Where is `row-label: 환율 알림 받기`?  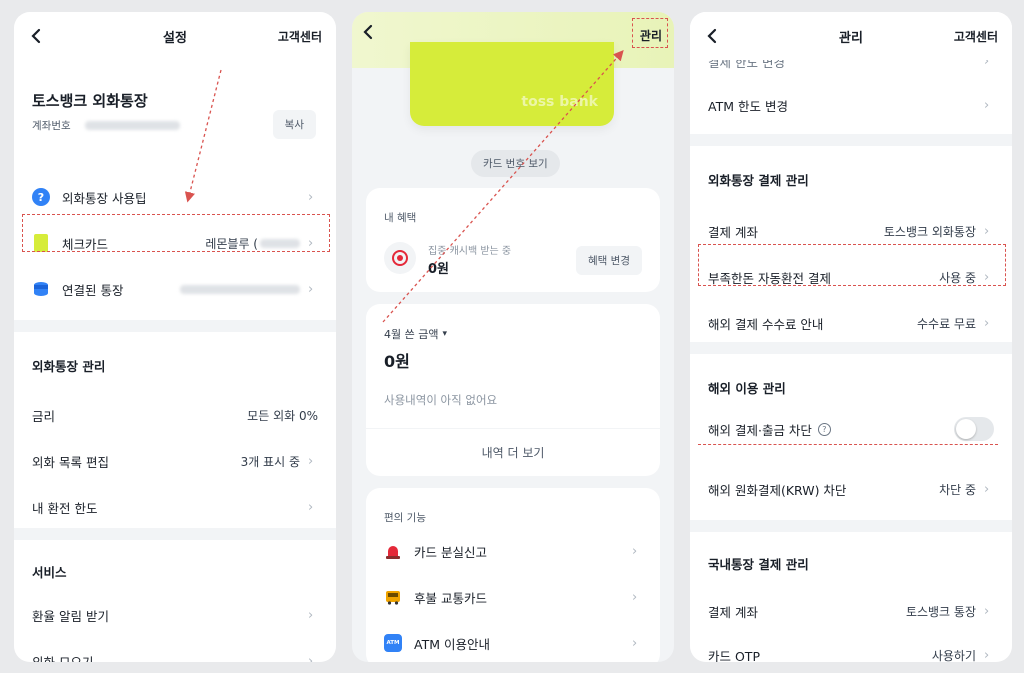
row-label: 환율 알림 받기 is located at coordinates (70, 616).